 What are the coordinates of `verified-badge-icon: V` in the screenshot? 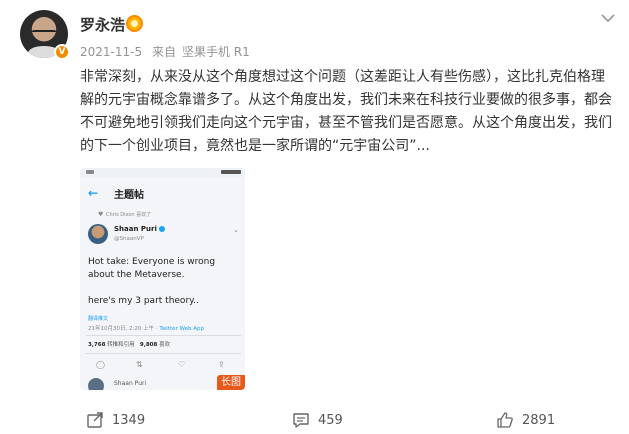 It's located at (62, 52).